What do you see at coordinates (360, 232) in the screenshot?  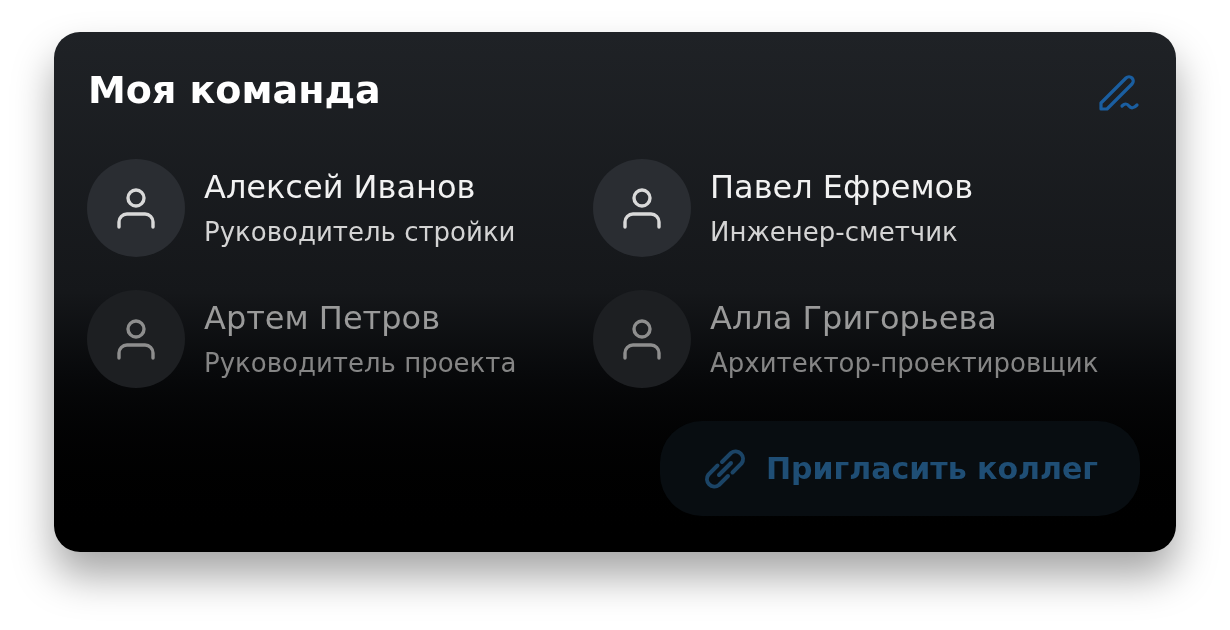 I see `member-role: Руководитель стройки` at bounding box center [360, 232].